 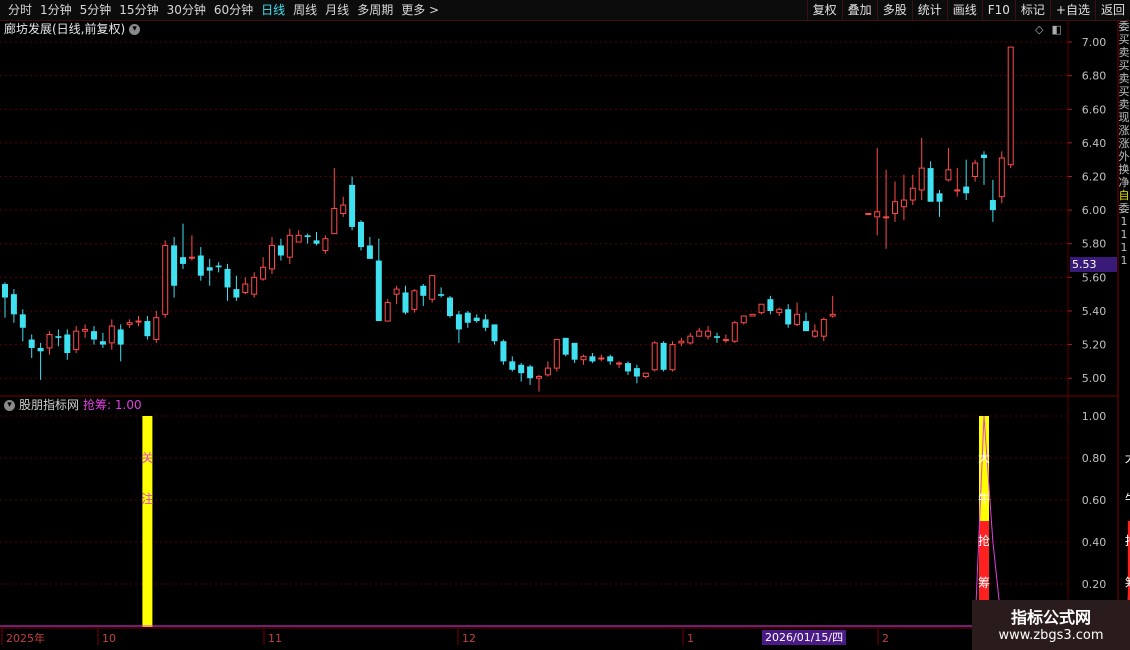 What do you see at coordinates (1124, 91) in the screenshot?
I see `side-strip-char: 买` at bounding box center [1124, 91].